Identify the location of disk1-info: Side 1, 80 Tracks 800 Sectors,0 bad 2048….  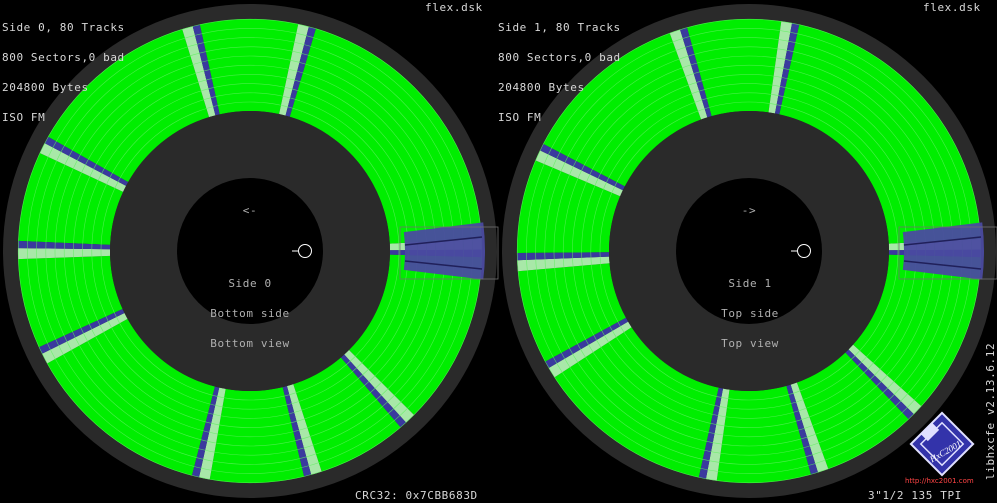
(559, 68).